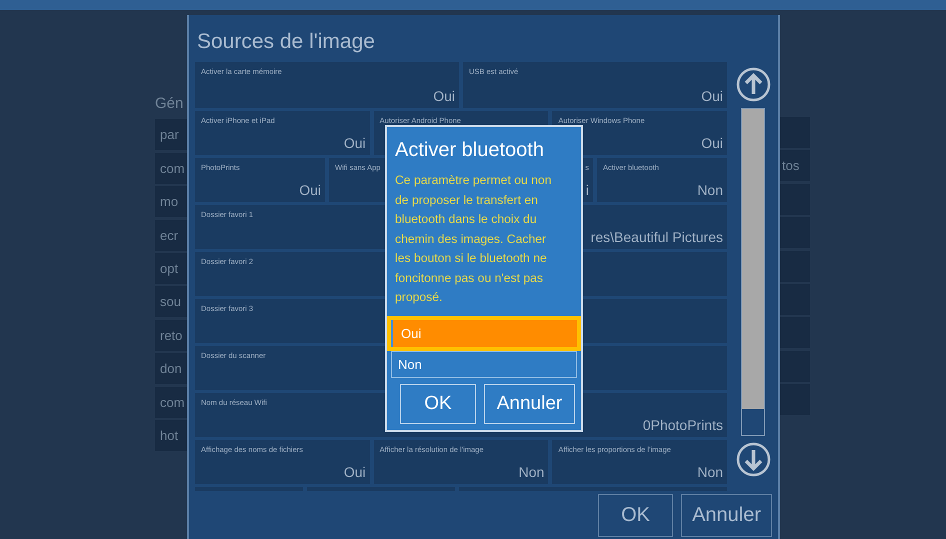 This screenshot has width=946, height=539. I want to click on setting-value: i, so click(587, 190).